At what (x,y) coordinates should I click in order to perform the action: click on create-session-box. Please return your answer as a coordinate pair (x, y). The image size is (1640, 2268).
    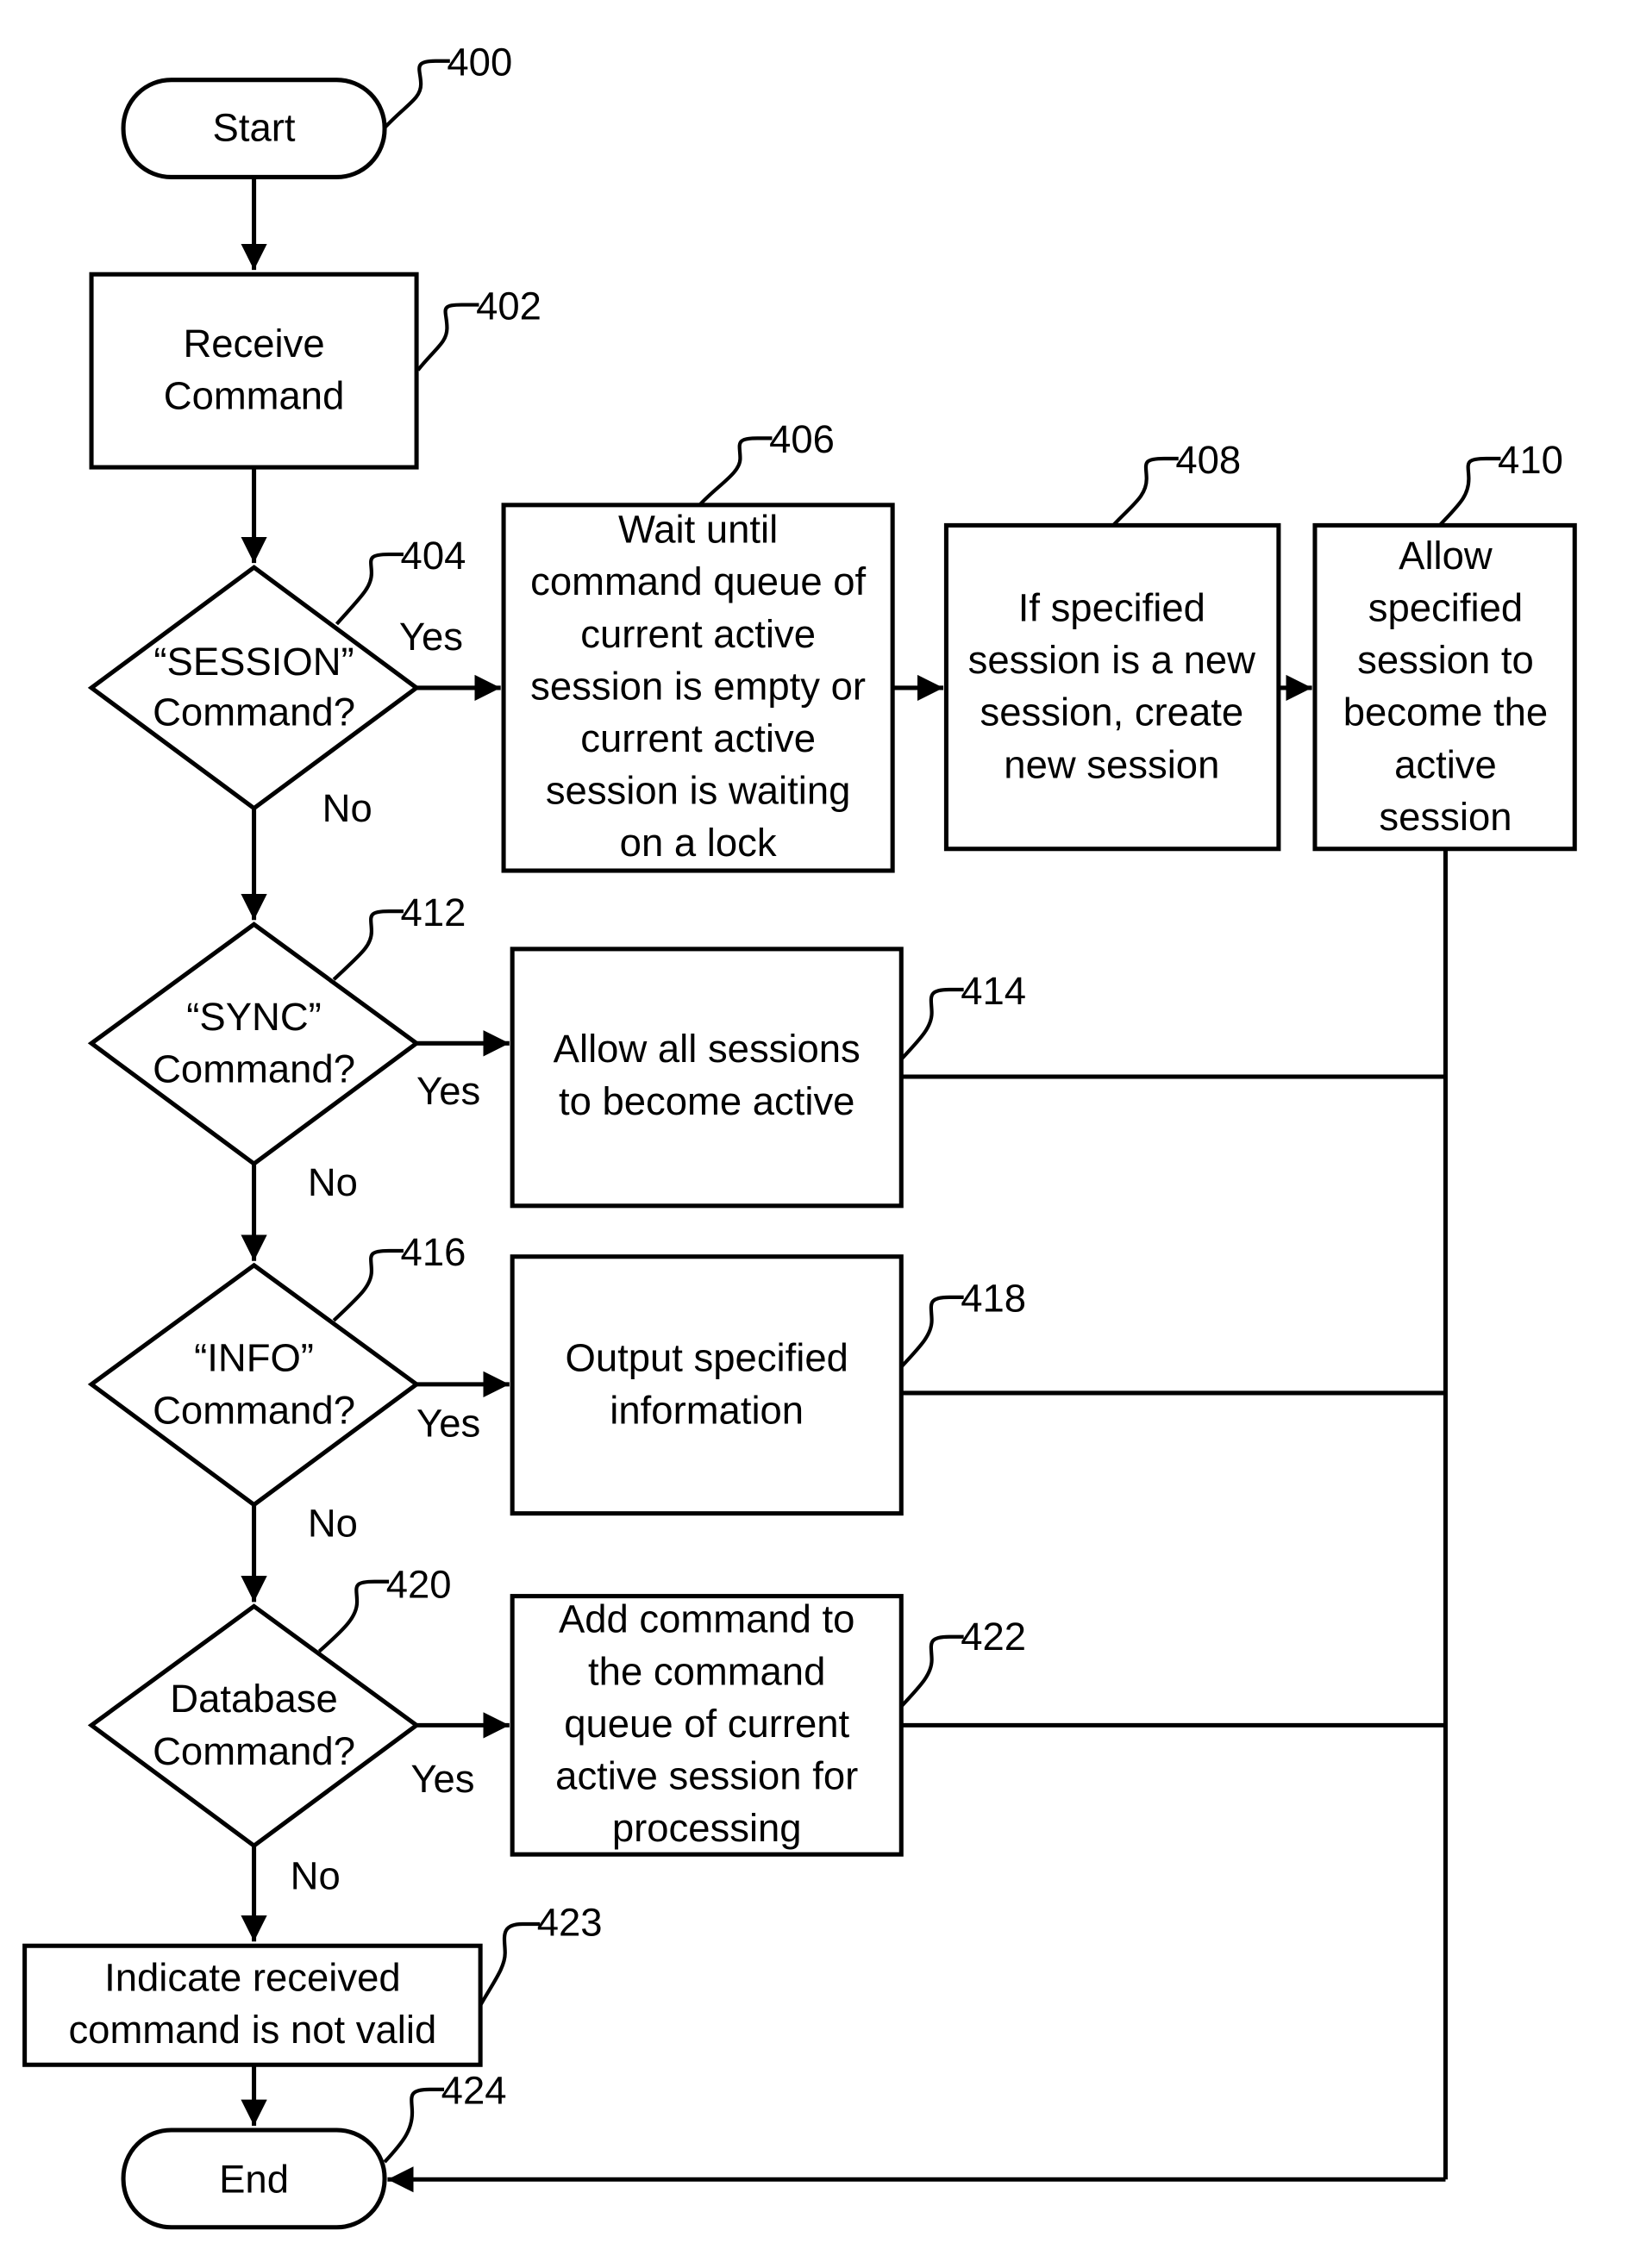
    Looking at the image, I should click on (1112, 687).